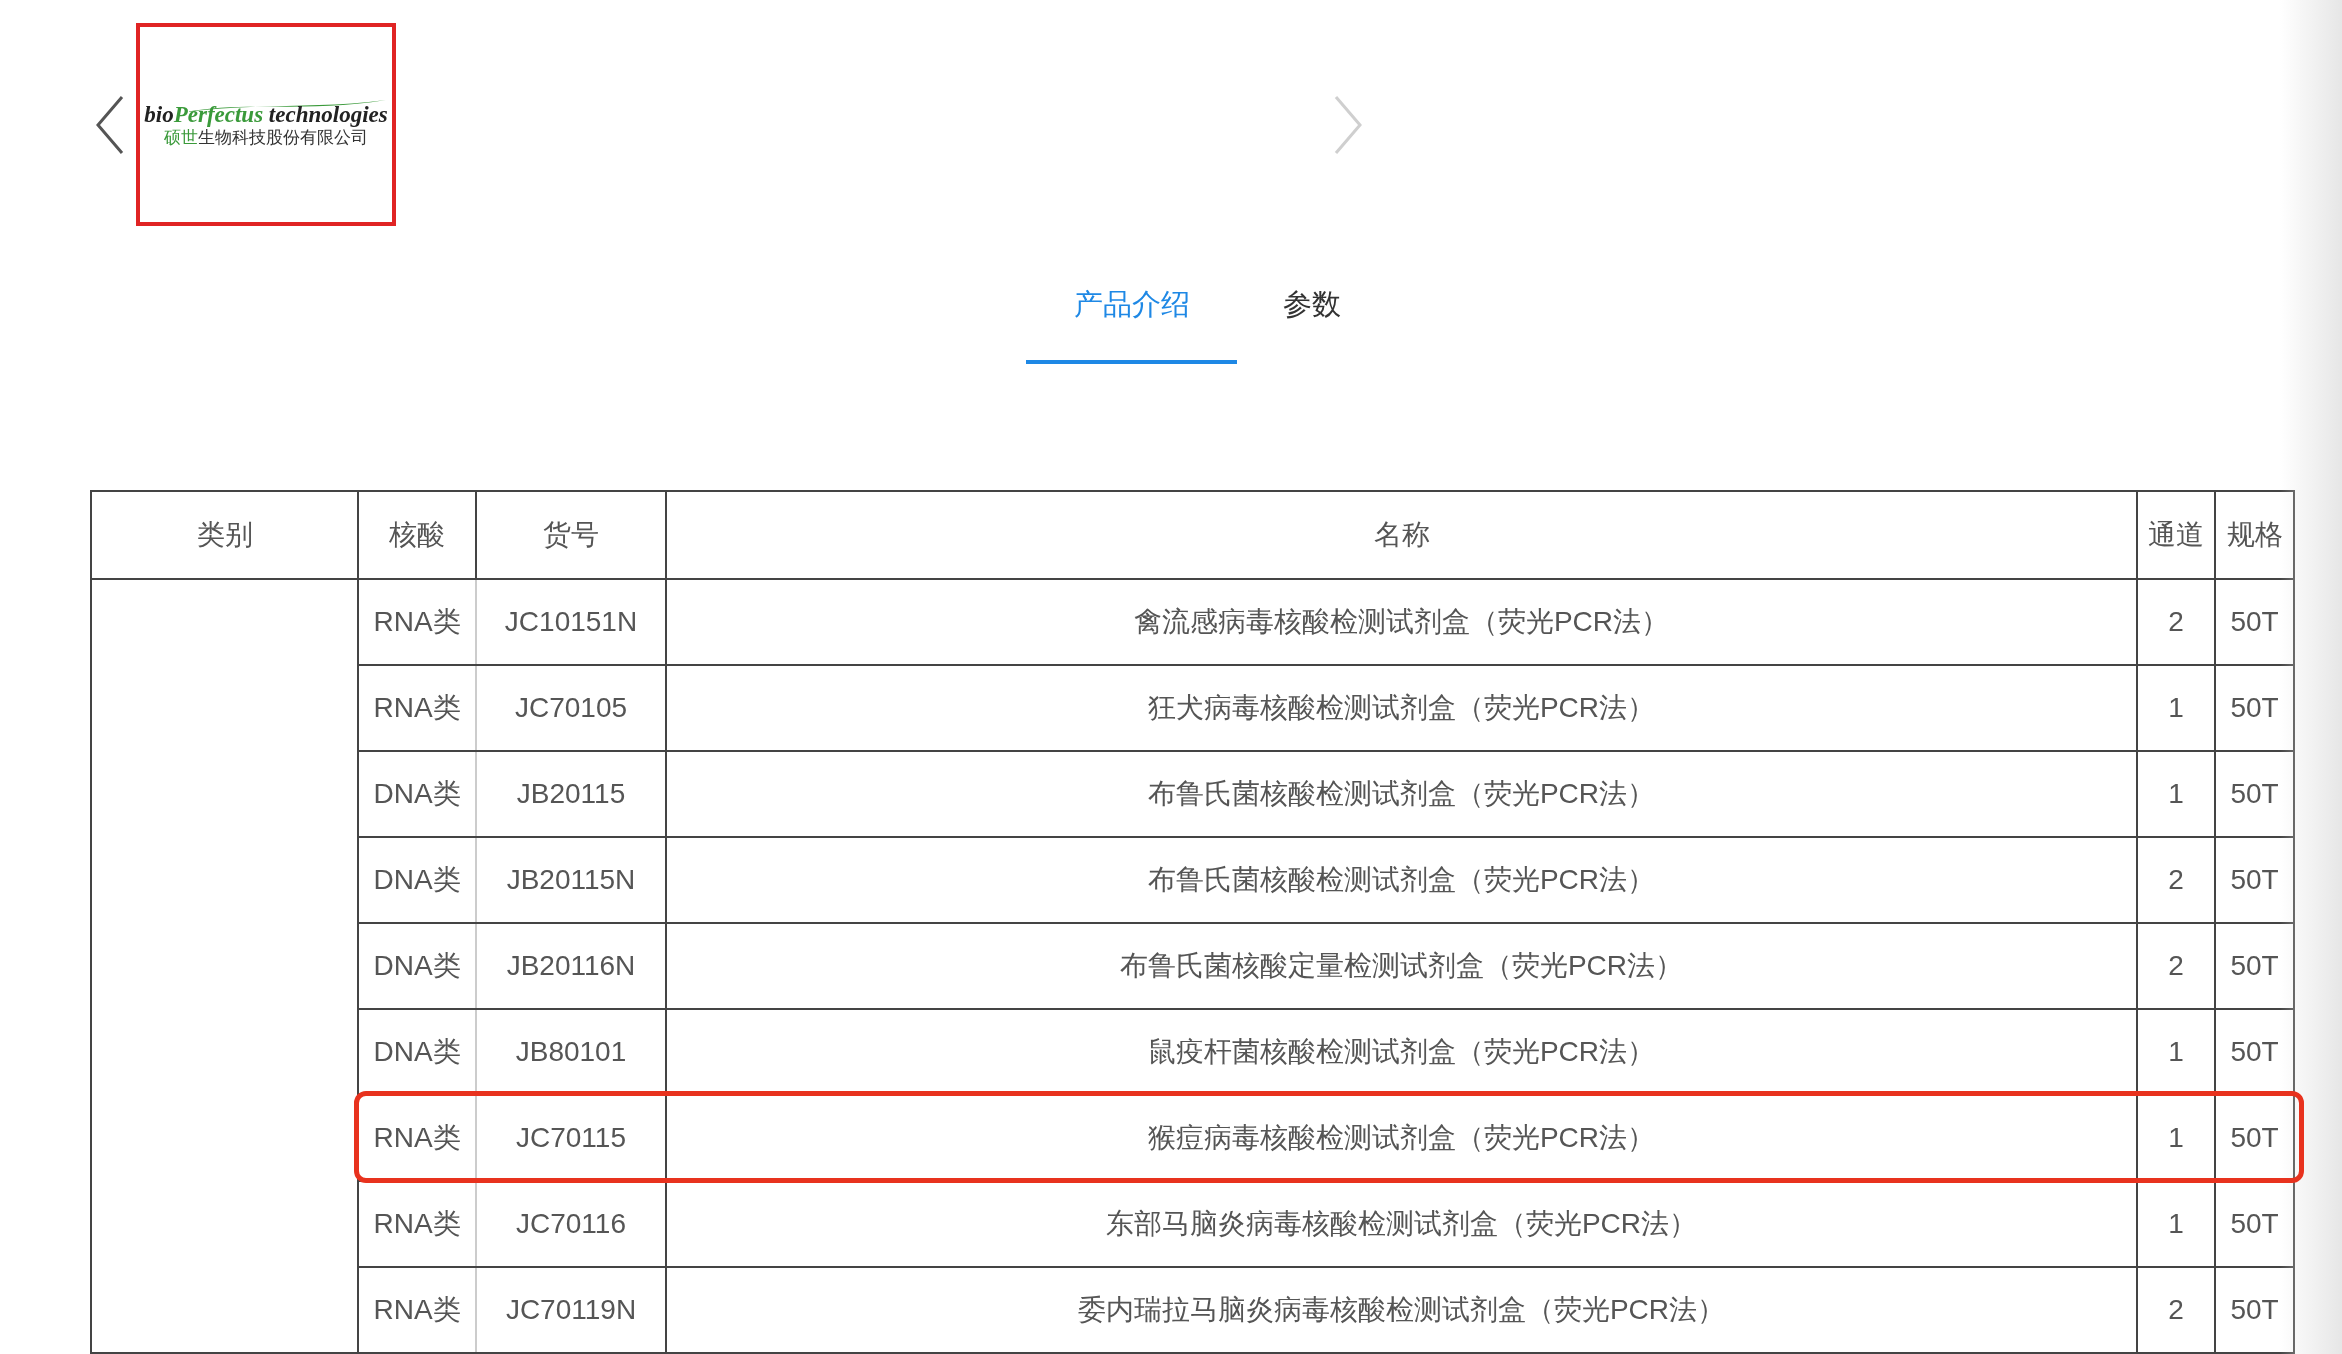 The width and height of the screenshot is (2342, 1354). What do you see at coordinates (571, 1224) in the screenshot?
I see `table-cell: JC70116` at bounding box center [571, 1224].